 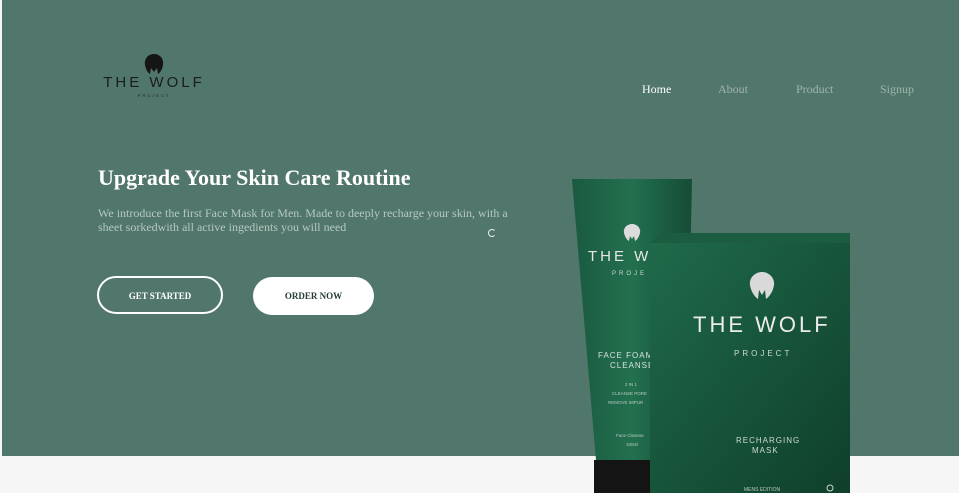 What do you see at coordinates (763, 353) in the screenshot?
I see `box-sub: PROJECT` at bounding box center [763, 353].